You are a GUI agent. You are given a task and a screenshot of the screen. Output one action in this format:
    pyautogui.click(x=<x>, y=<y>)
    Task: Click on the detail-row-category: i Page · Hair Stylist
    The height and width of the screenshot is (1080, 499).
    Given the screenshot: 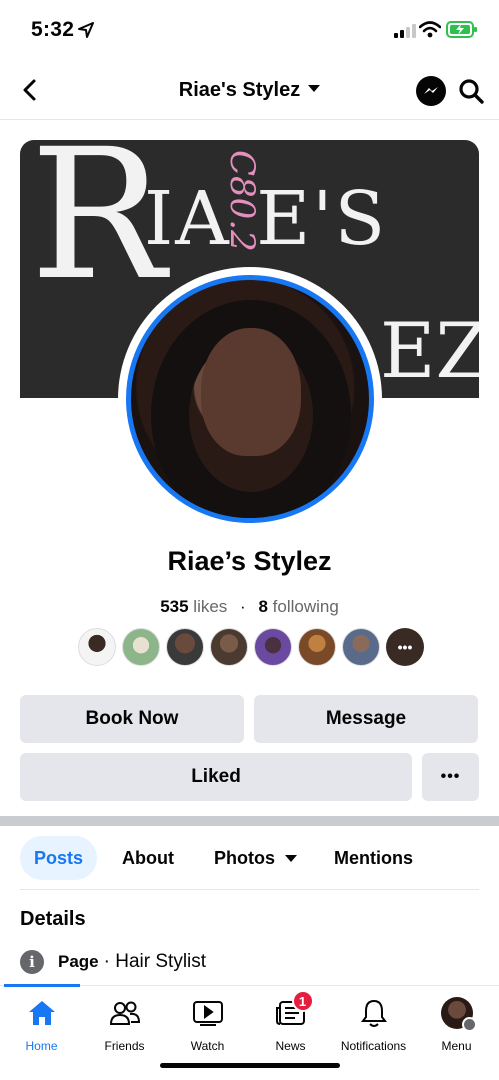 What is the action you would take?
    pyautogui.click(x=113, y=962)
    